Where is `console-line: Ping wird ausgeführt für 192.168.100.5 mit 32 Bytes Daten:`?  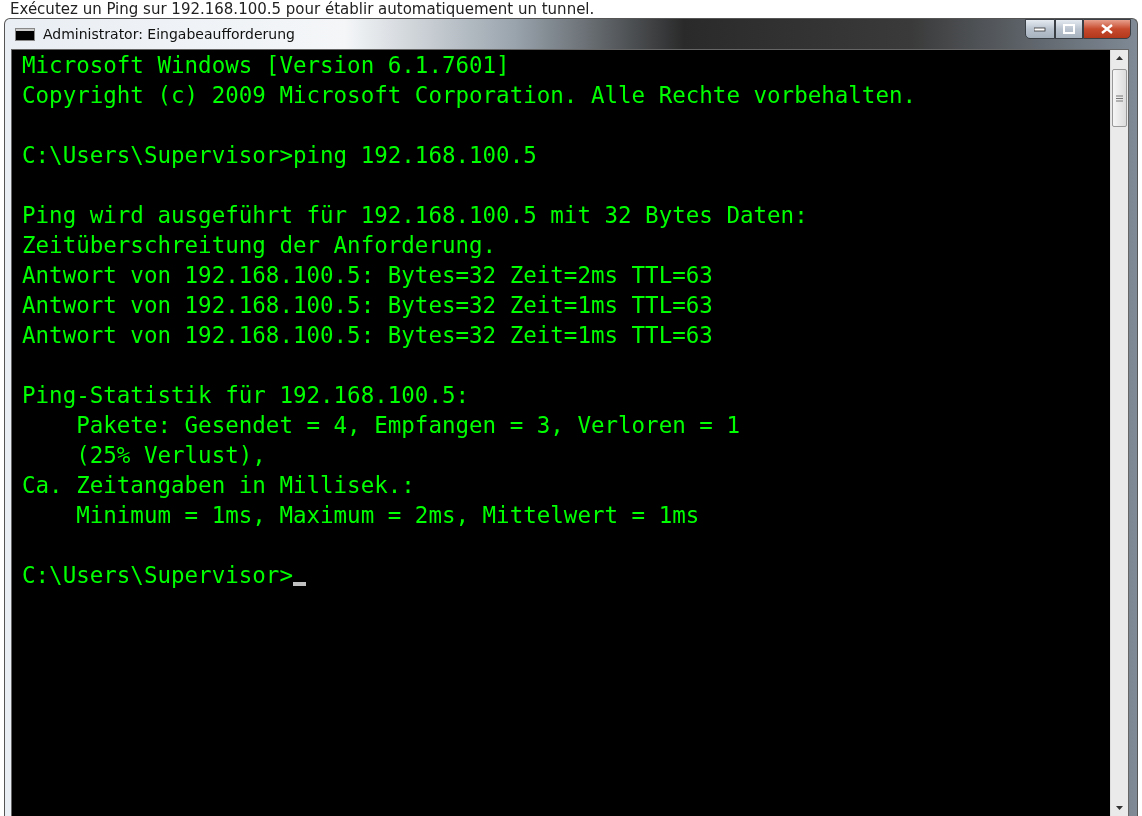
console-line: Ping wird ausgeführt für 192.168.100.5 mit 32 Bytes Daten: is located at coordinates (415, 215).